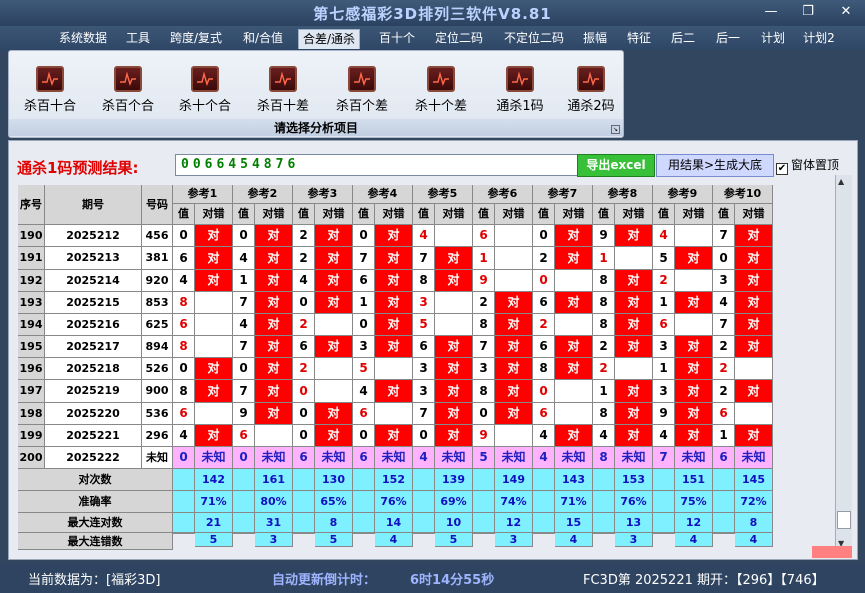 The image size is (865, 593). I want to click on row-period: 2025217, so click(93, 347).